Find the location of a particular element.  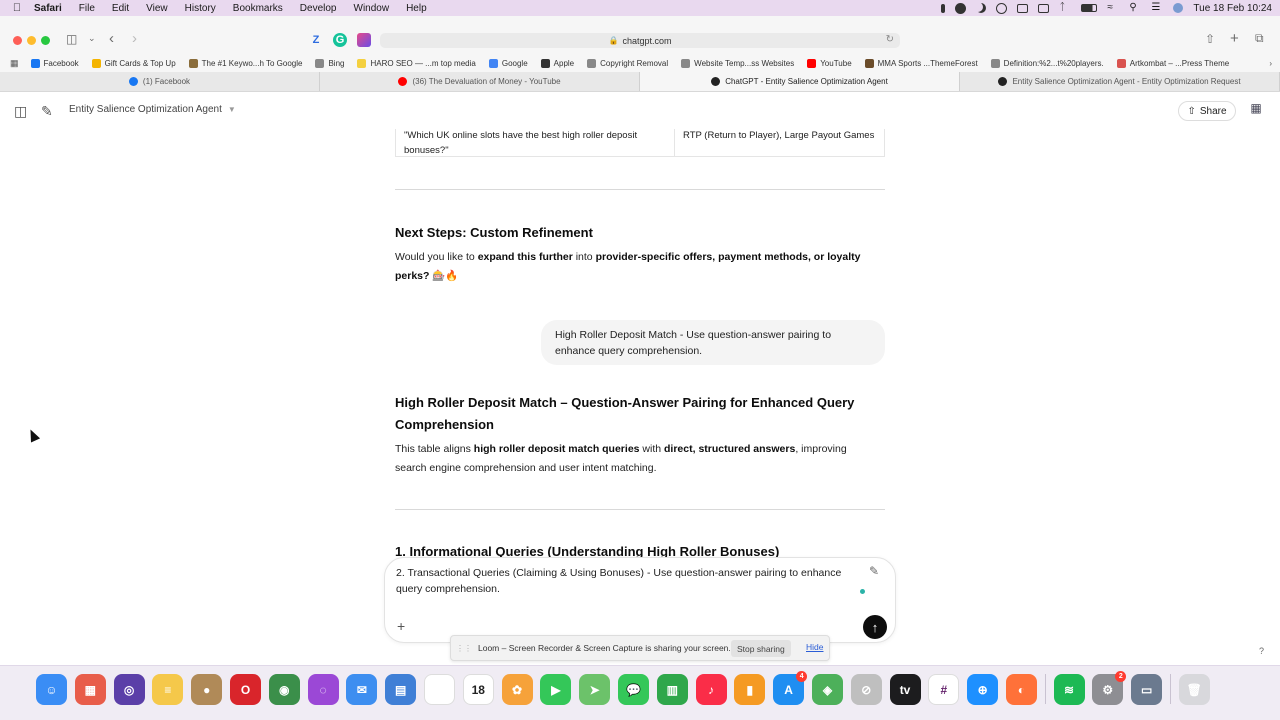

drag-handle-icon: ⋮⋮ is located at coordinates (464, 648).